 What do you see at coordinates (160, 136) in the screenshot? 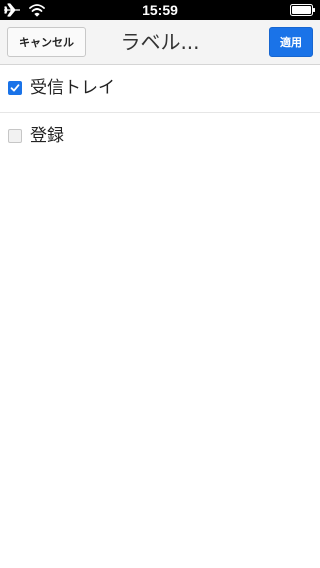
I see `label-row-registration: 登録` at bounding box center [160, 136].